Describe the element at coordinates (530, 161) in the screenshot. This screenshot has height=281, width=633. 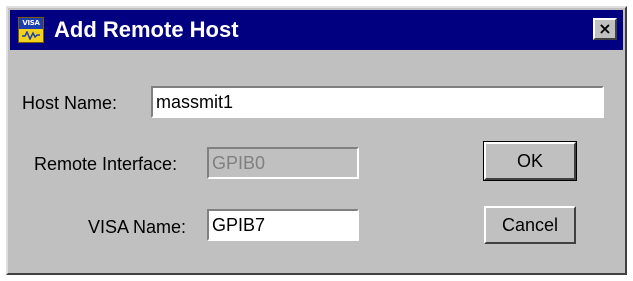
I see `ok-button: OK` at that location.